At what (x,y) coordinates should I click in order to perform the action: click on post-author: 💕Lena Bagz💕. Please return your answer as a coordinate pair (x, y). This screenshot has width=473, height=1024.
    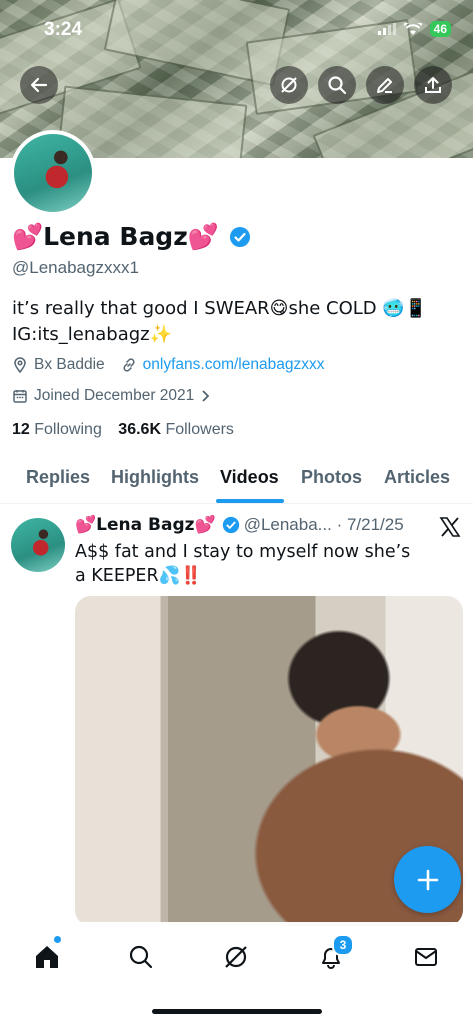
    Looking at the image, I should click on (145, 525).